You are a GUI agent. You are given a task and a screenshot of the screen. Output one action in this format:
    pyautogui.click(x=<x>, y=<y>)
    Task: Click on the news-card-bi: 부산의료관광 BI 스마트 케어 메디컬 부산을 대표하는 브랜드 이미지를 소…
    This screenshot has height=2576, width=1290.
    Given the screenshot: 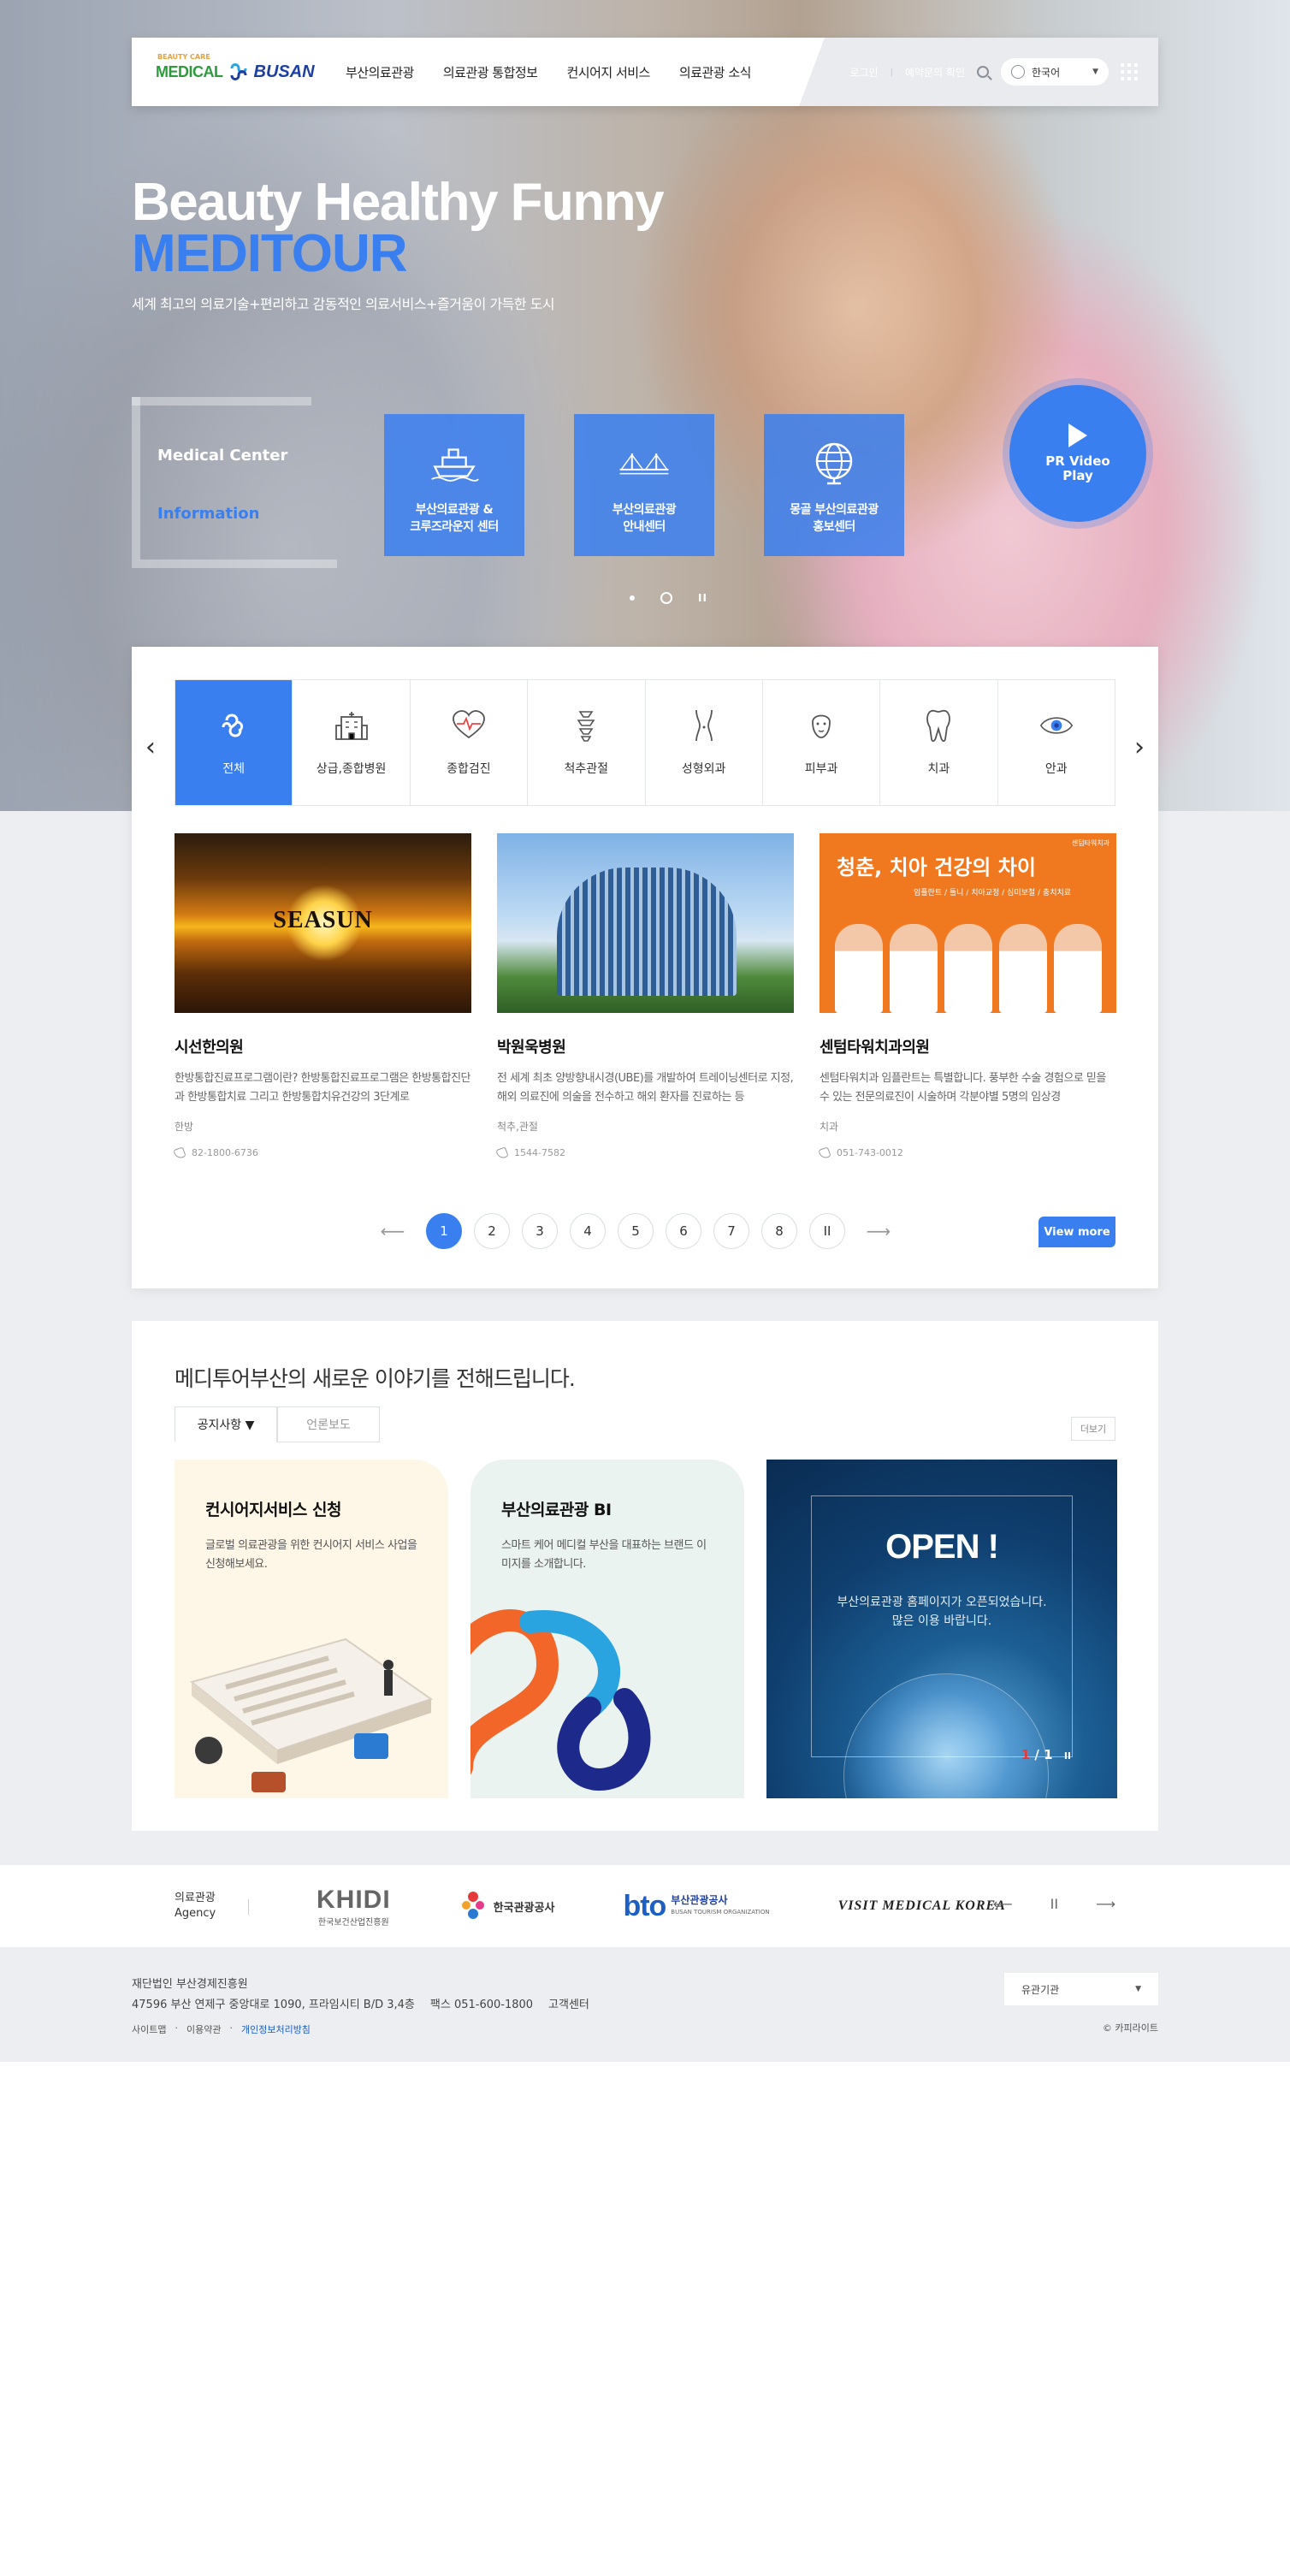 What is the action you would take?
    pyautogui.click(x=607, y=1629)
    